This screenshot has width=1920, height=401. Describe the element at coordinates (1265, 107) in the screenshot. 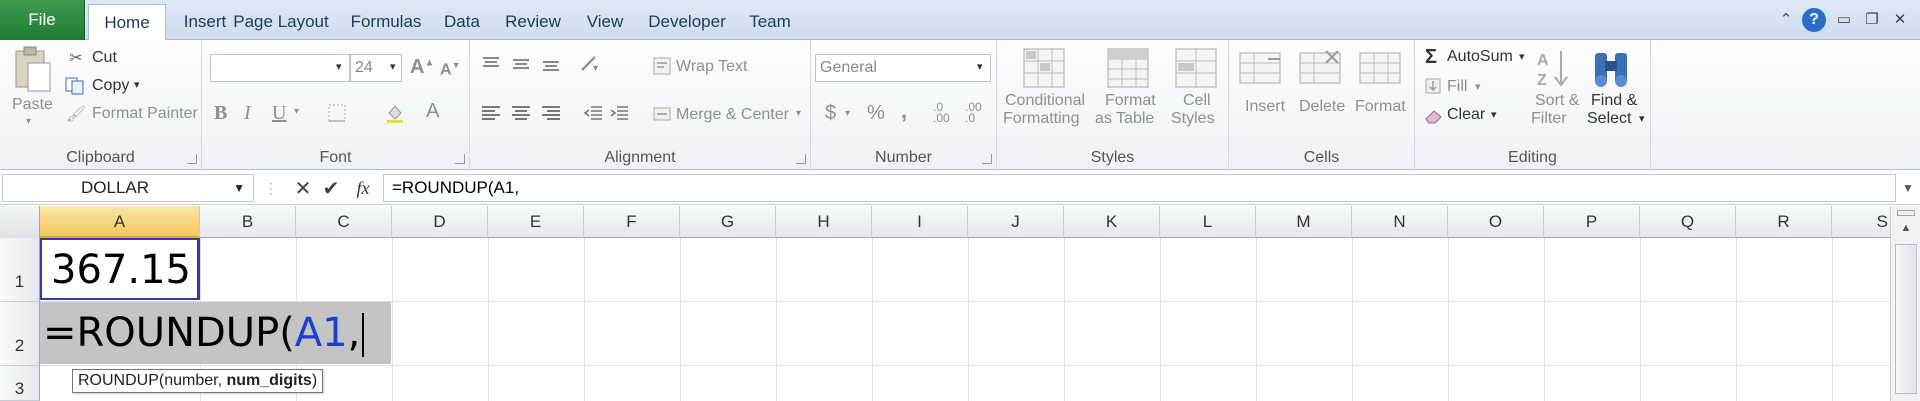

I see `insert-cells-button: Insert` at that location.